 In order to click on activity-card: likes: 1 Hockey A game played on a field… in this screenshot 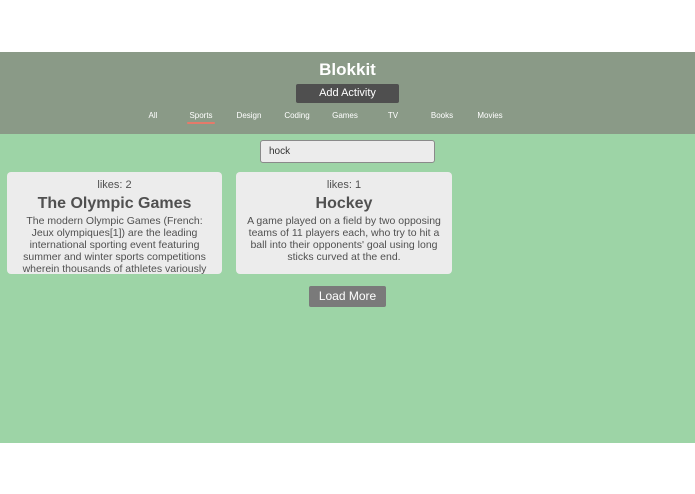, I will do `click(344, 223)`.